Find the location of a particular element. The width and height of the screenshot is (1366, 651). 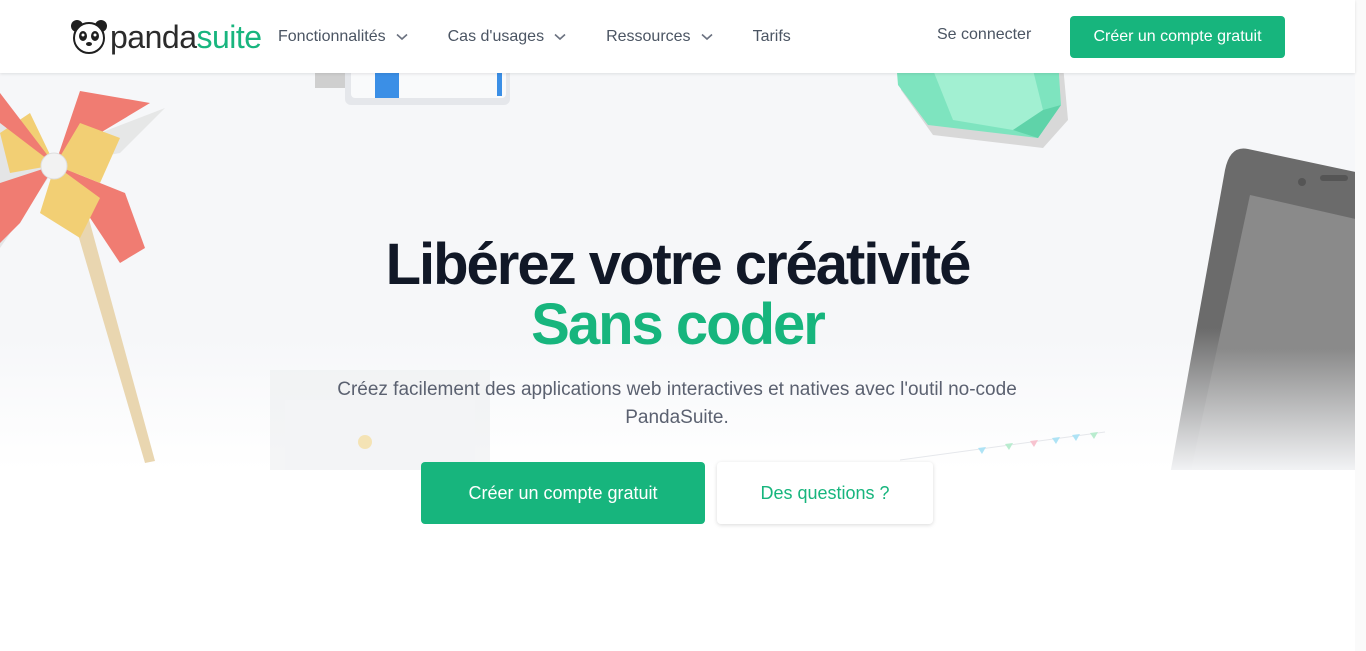

nav-item-tarifs: Tarifs is located at coordinates (772, 37).